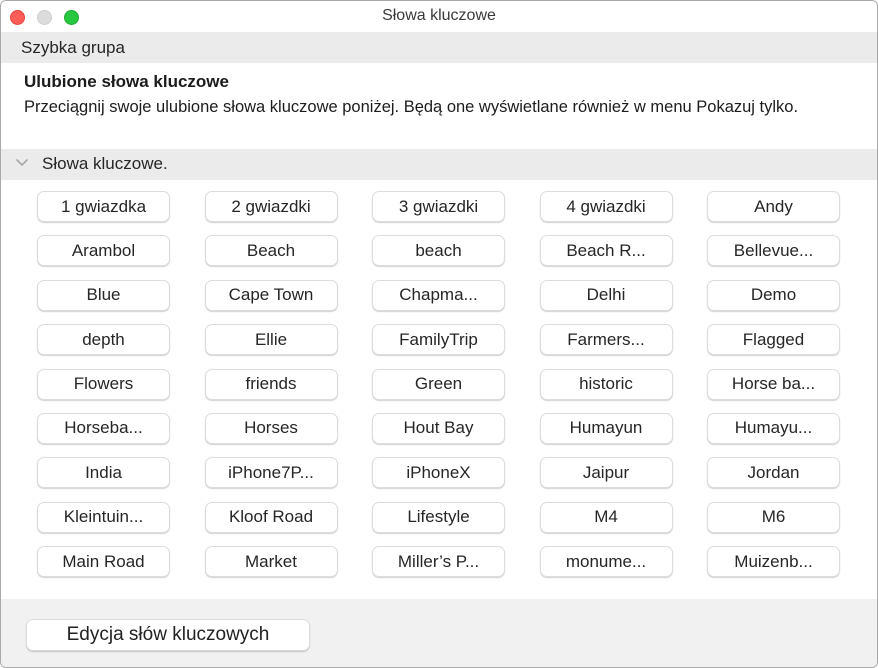 The width and height of the screenshot is (878, 668). What do you see at coordinates (103, 251) in the screenshot?
I see `keyword-button: Arambol` at bounding box center [103, 251].